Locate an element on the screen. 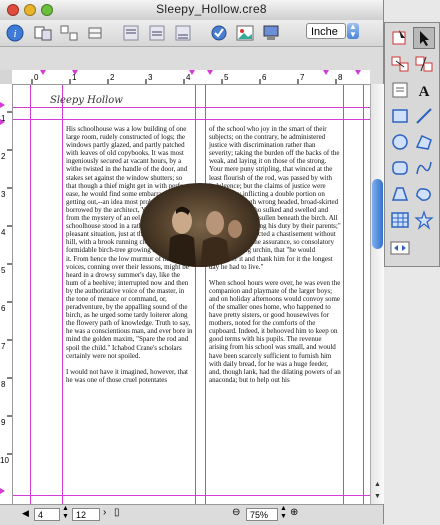  vertical-ruler: 1 2 3 4 5 6 7 8 9 10 is located at coordinates (6, 294).